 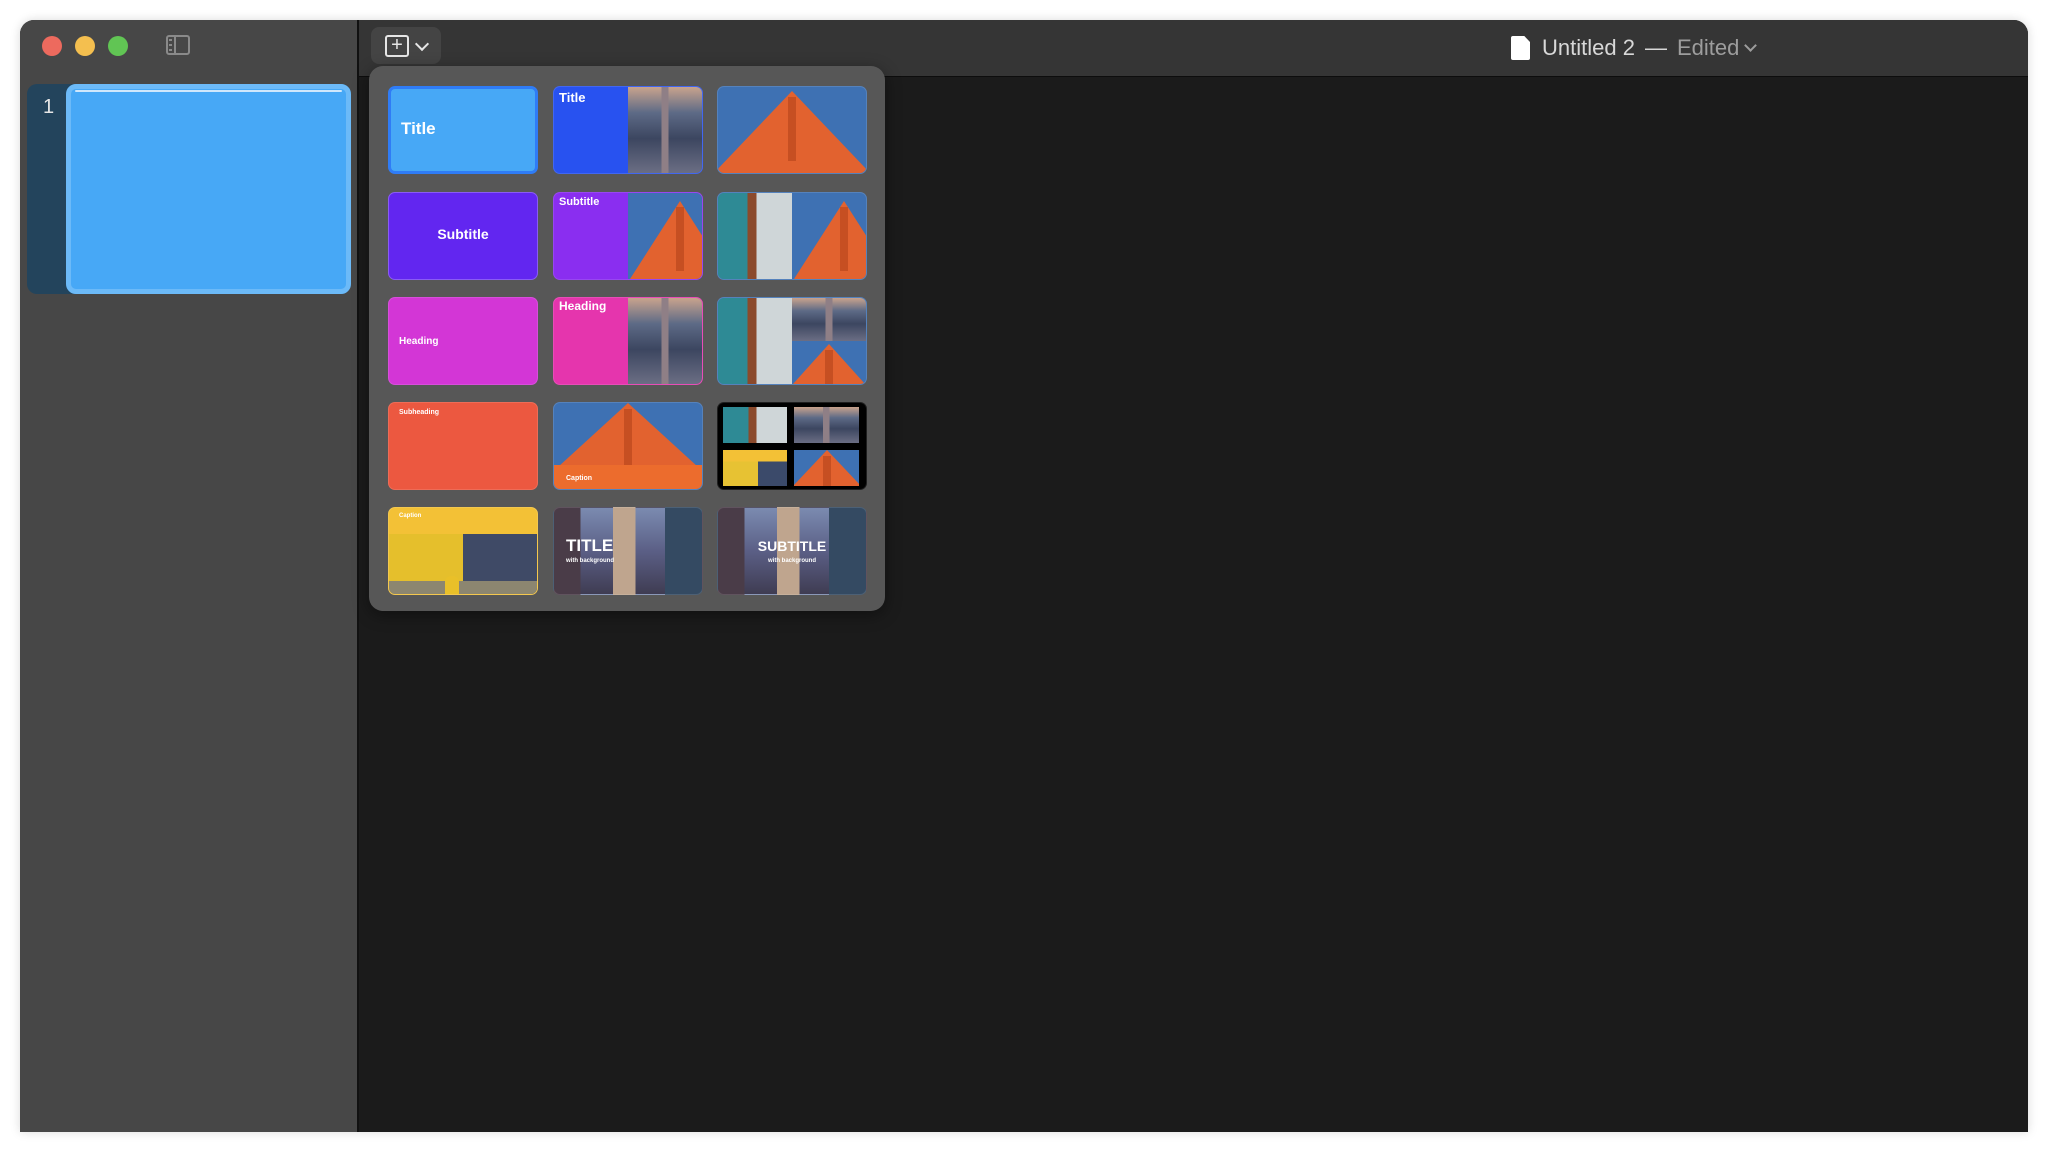 I want to click on document-name: Untitled 2, so click(x=1588, y=47).